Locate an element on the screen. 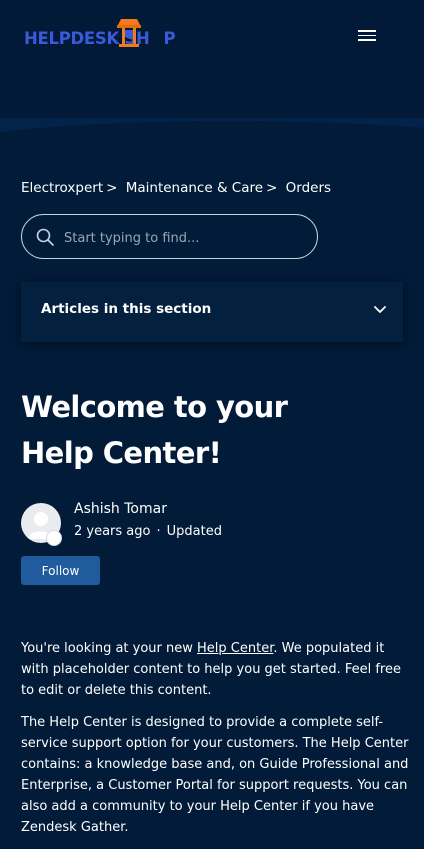 The width and height of the screenshot is (424, 849). help-center-link: Help Center is located at coordinates (235, 648).